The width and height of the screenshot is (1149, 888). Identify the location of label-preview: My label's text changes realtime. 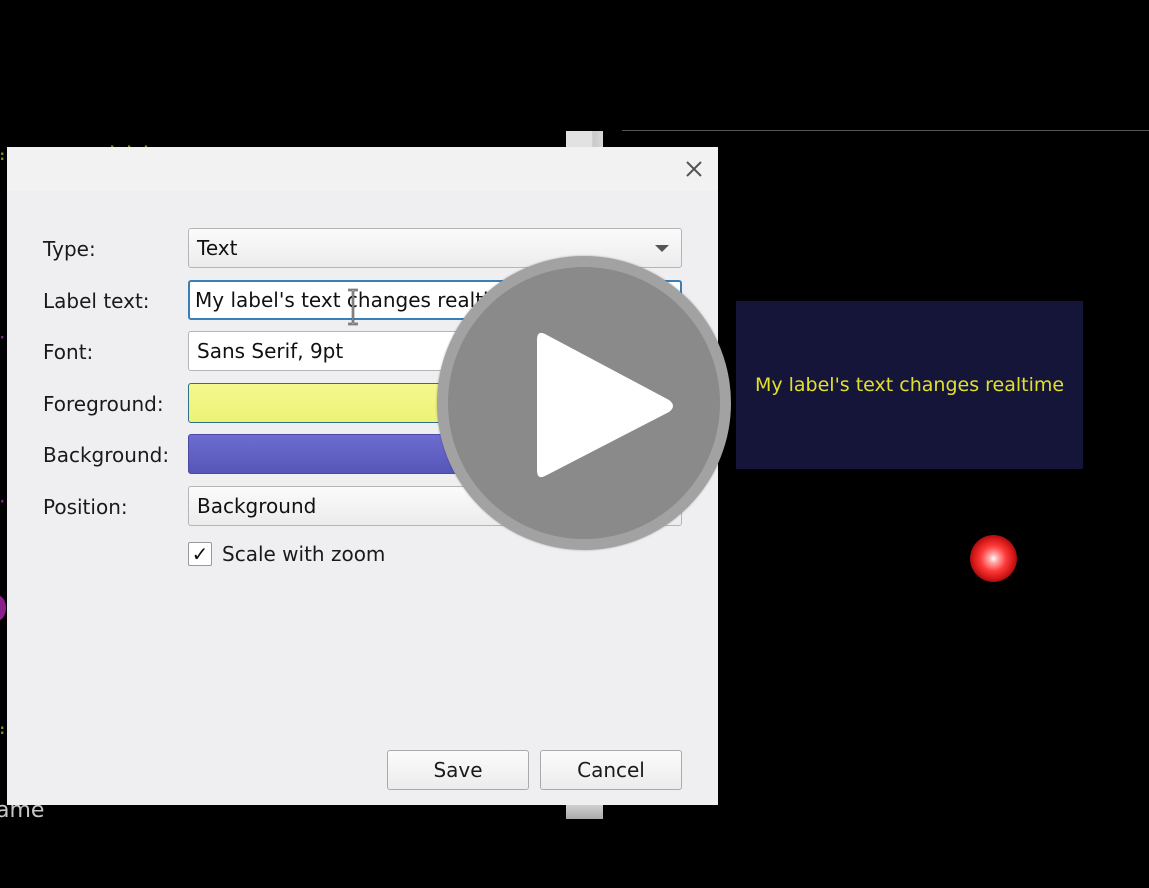
(909, 385).